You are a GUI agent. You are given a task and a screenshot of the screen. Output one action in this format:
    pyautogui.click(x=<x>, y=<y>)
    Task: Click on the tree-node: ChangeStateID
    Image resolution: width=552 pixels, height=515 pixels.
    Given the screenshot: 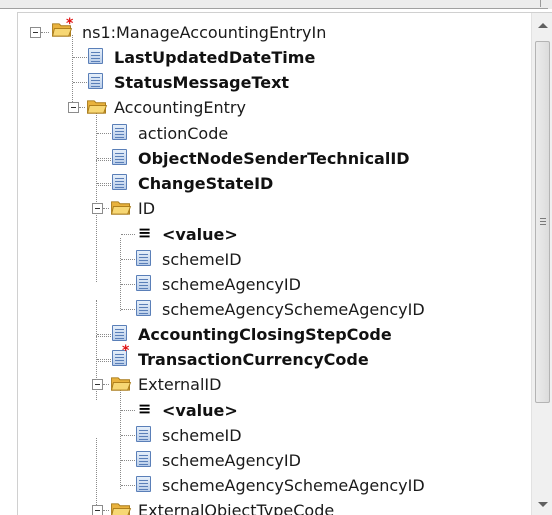 What is the action you would take?
    pyautogui.click(x=274, y=183)
    